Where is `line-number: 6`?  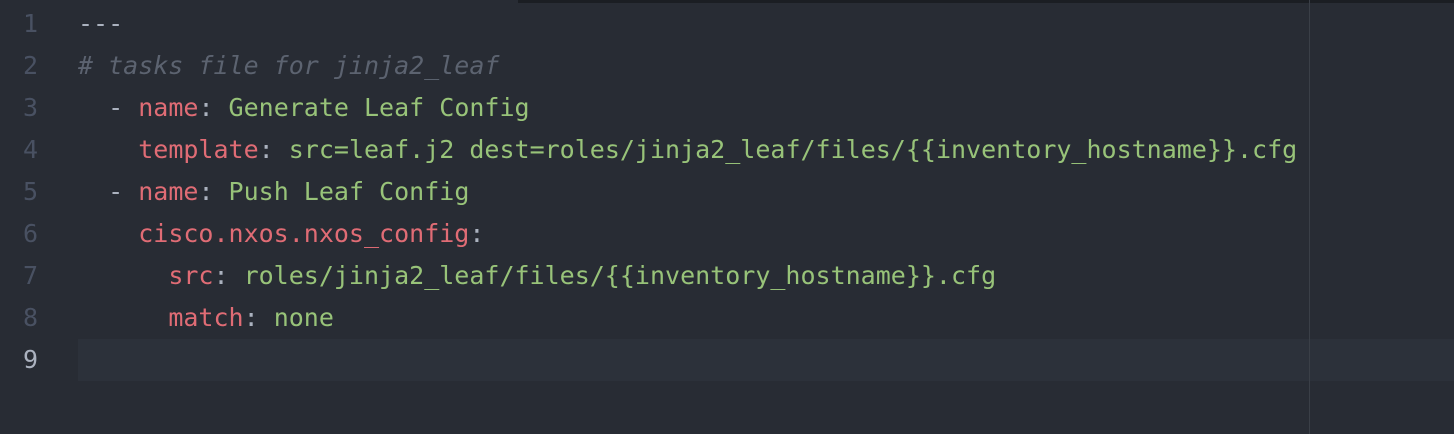 line-number: 6 is located at coordinates (30, 233).